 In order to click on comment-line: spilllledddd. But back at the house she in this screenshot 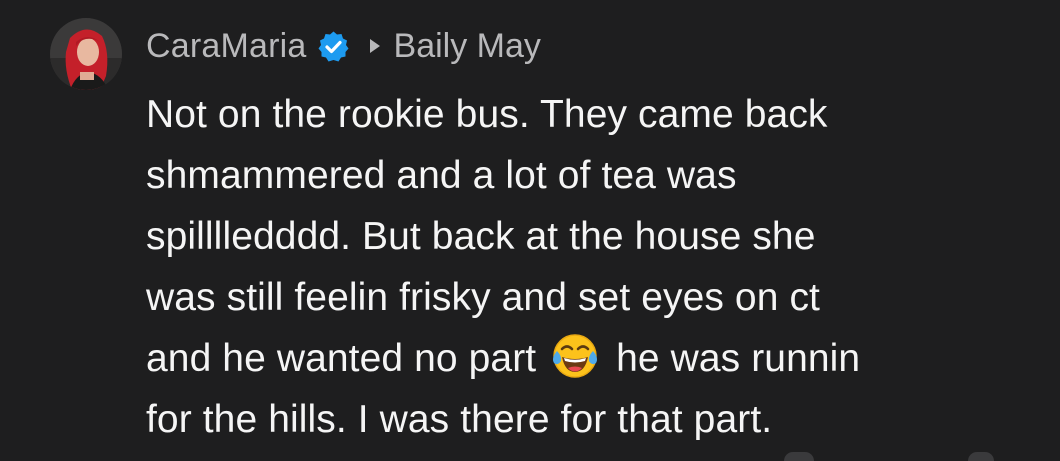, I will do `click(481, 236)`.